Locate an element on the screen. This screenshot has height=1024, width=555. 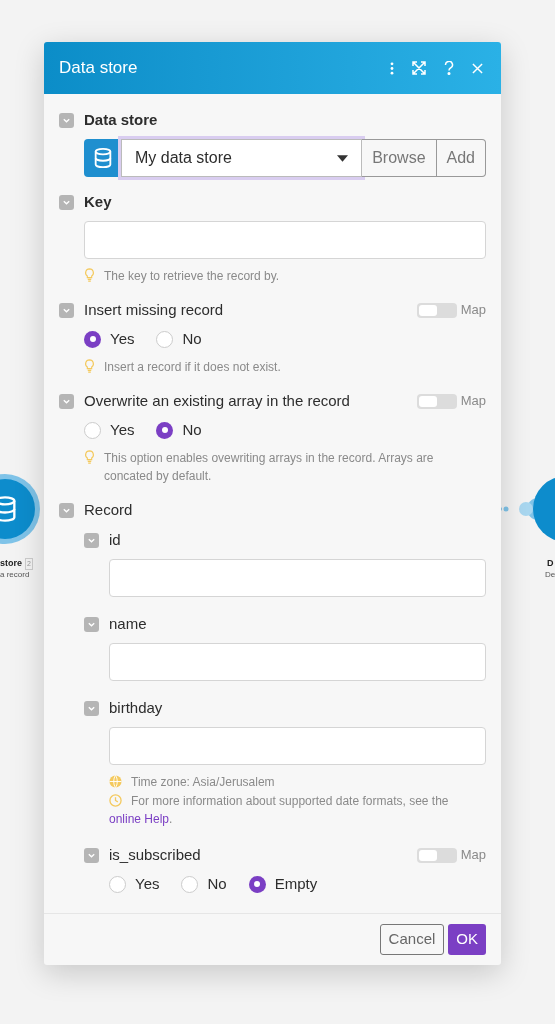
radio-option: Empty is located at coordinates (283, 884).